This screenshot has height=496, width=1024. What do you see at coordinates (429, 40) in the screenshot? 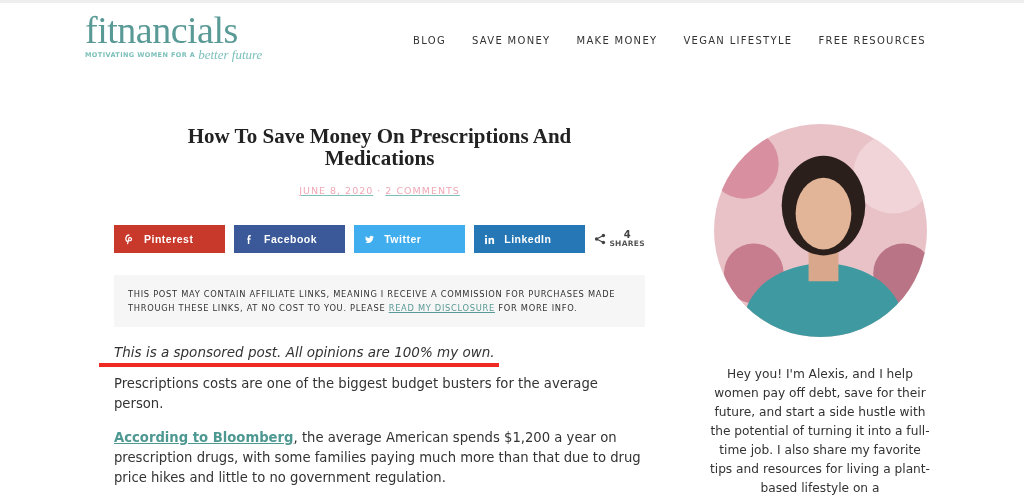
I see `nav-link: BLOG` at bounding box center [429, 40].